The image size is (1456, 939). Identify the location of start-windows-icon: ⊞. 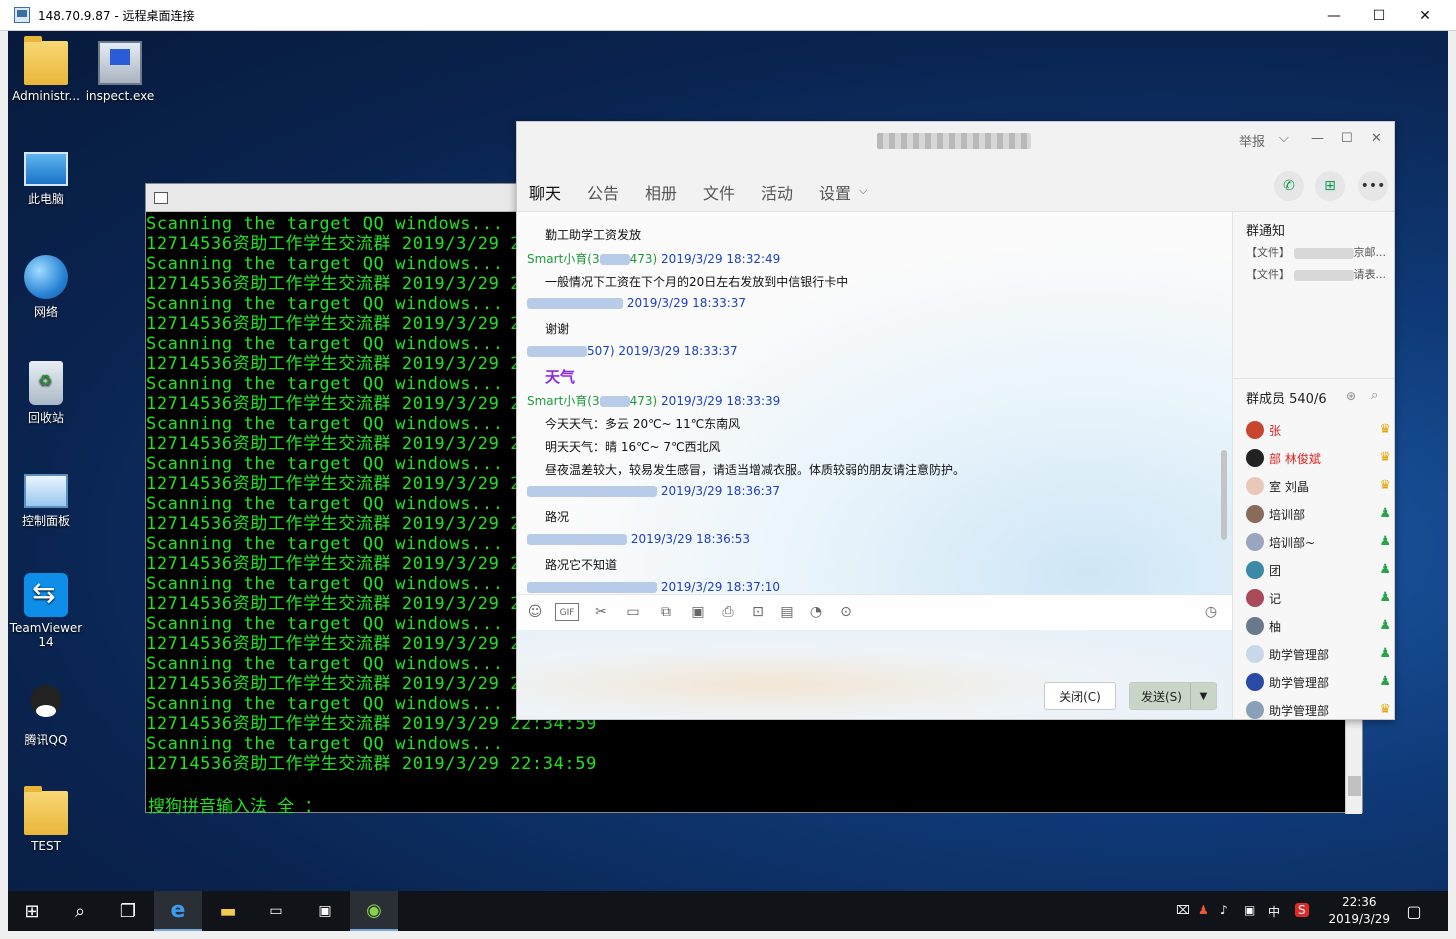
(32, 911).